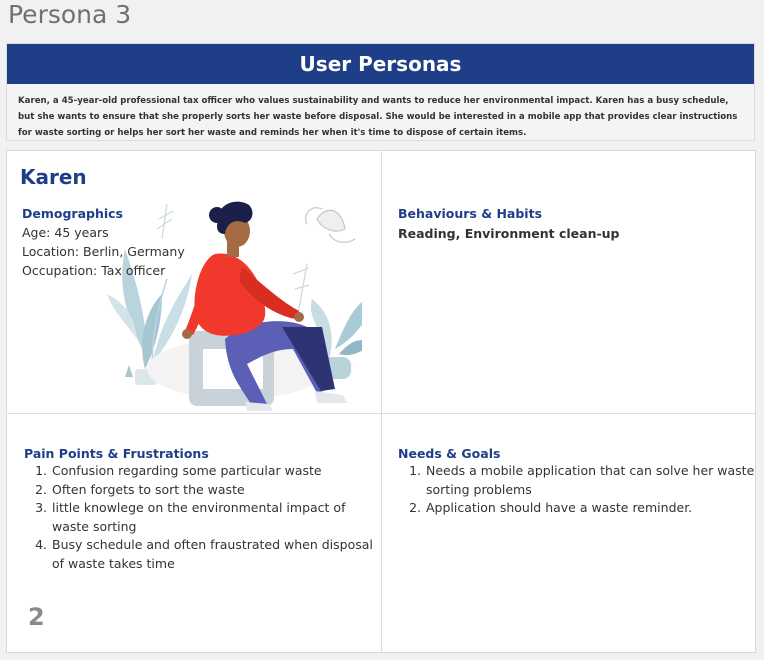  Describe the element at coordinates (234, 306) in the screenshot. I see `persona-illustration` at that location.